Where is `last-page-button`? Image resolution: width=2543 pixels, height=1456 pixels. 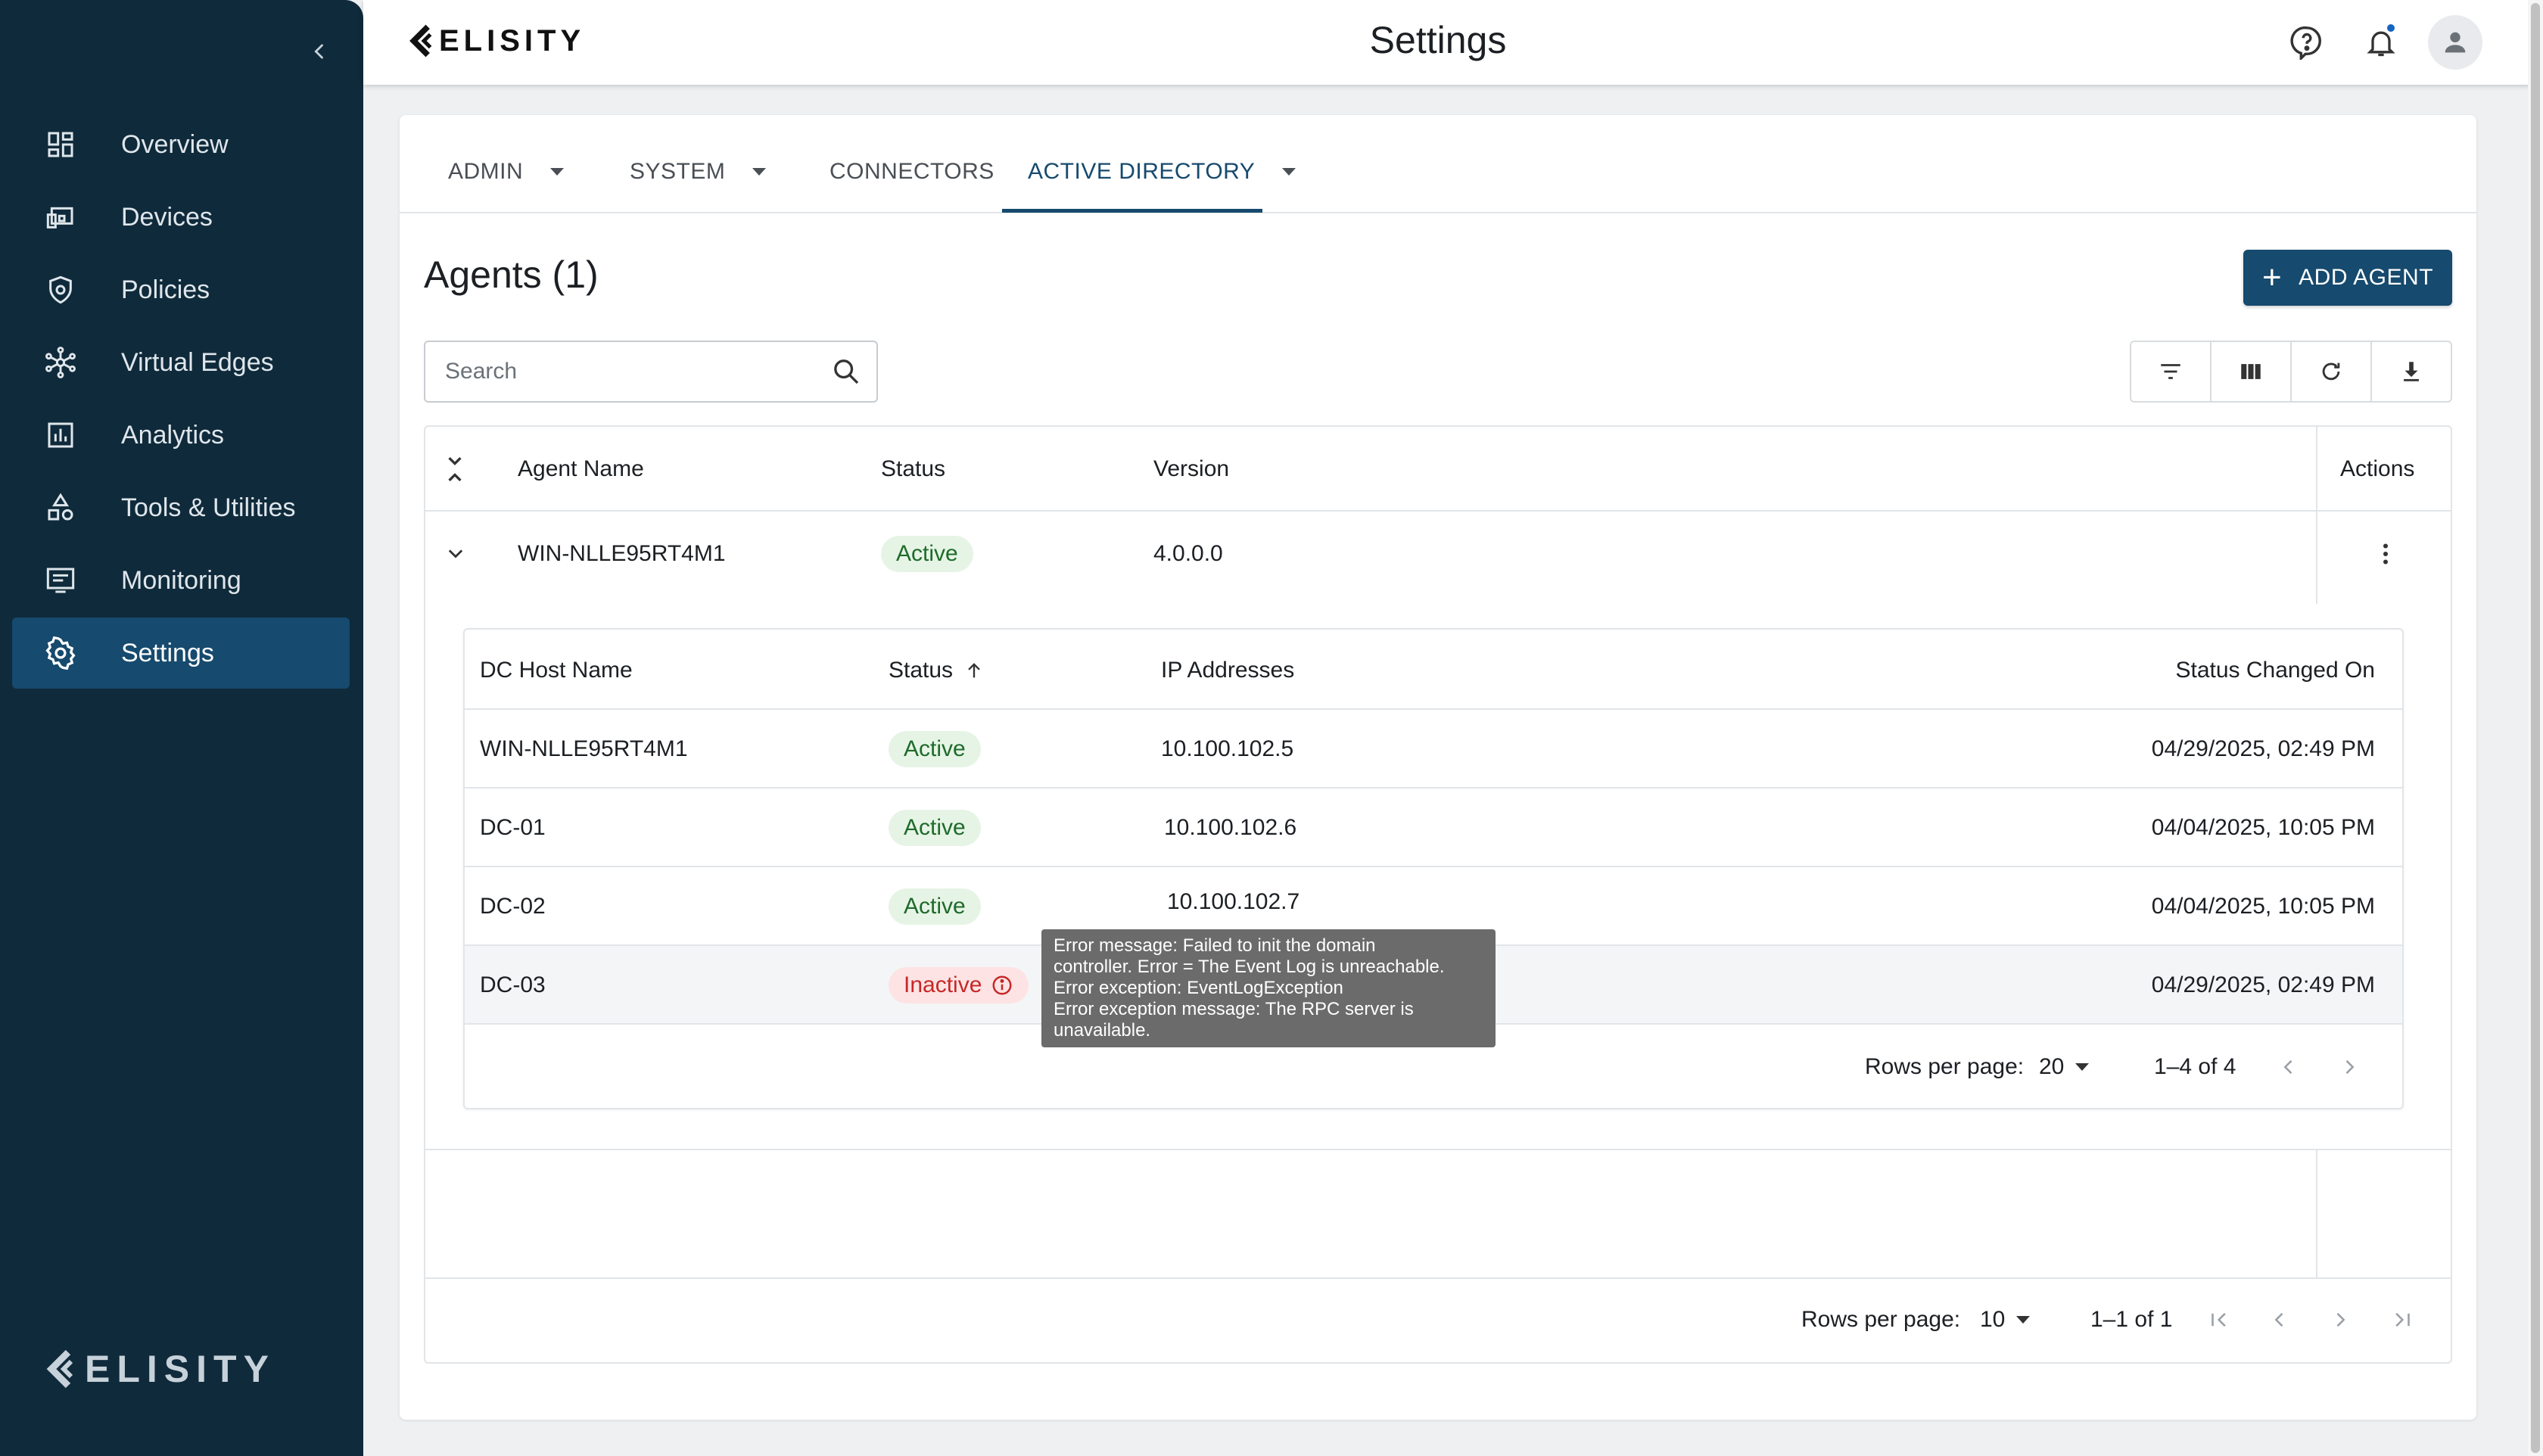 last-page-button is located at coordinates (2401, 1319).